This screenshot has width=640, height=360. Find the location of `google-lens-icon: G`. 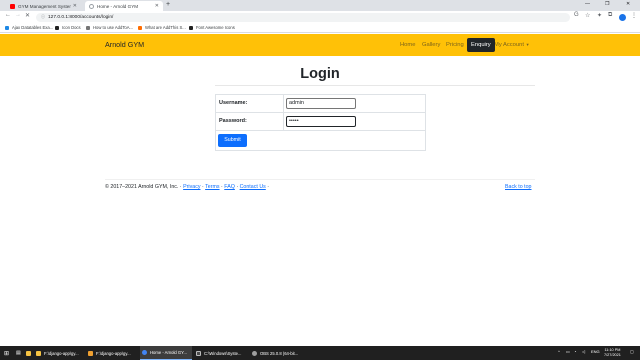

google-lens-icon: G is located at coordinates (576, 15).